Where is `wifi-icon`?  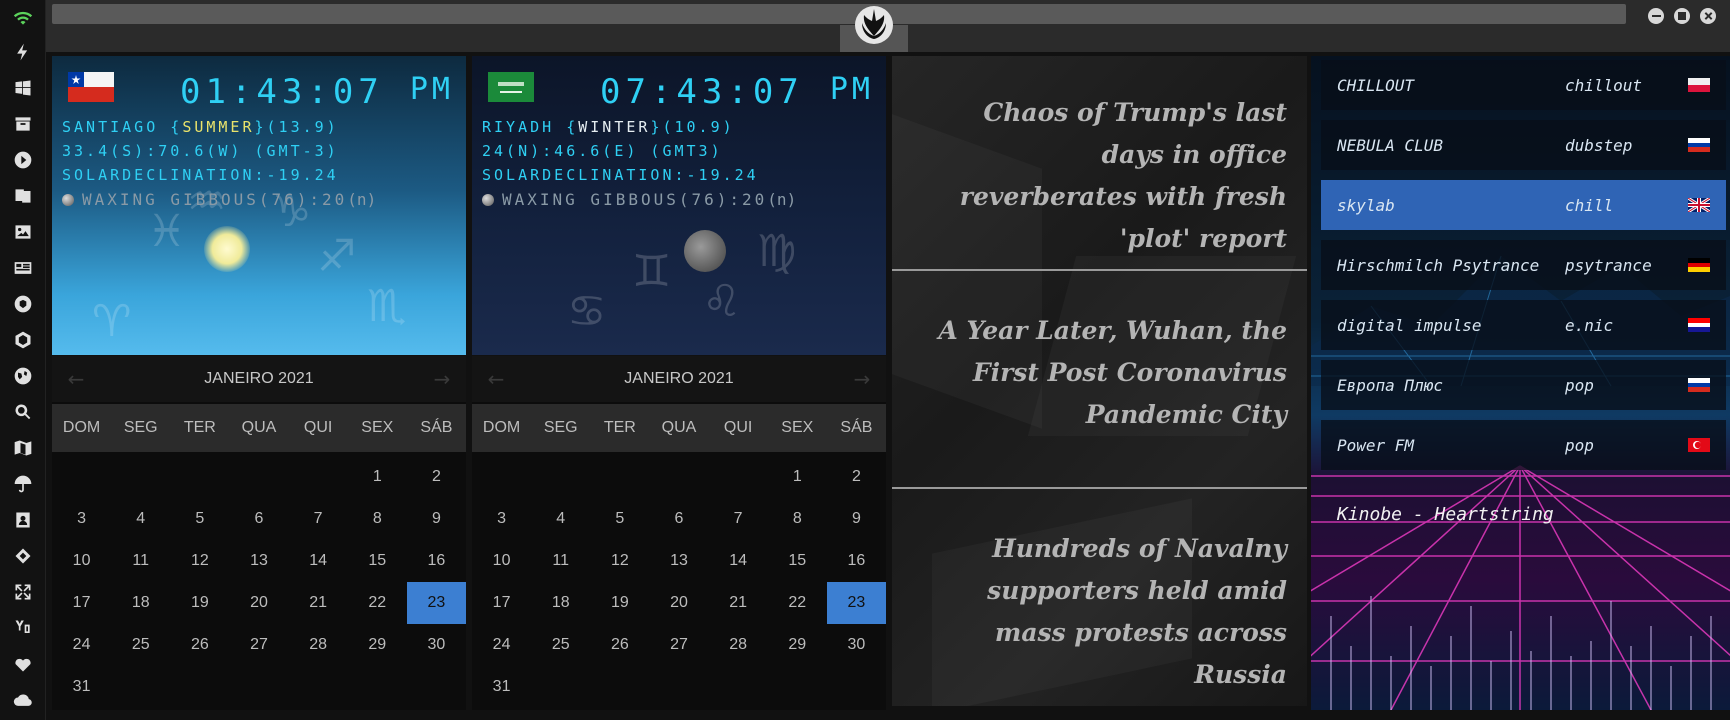
wifi-icon is located at coordinates (23, 18).